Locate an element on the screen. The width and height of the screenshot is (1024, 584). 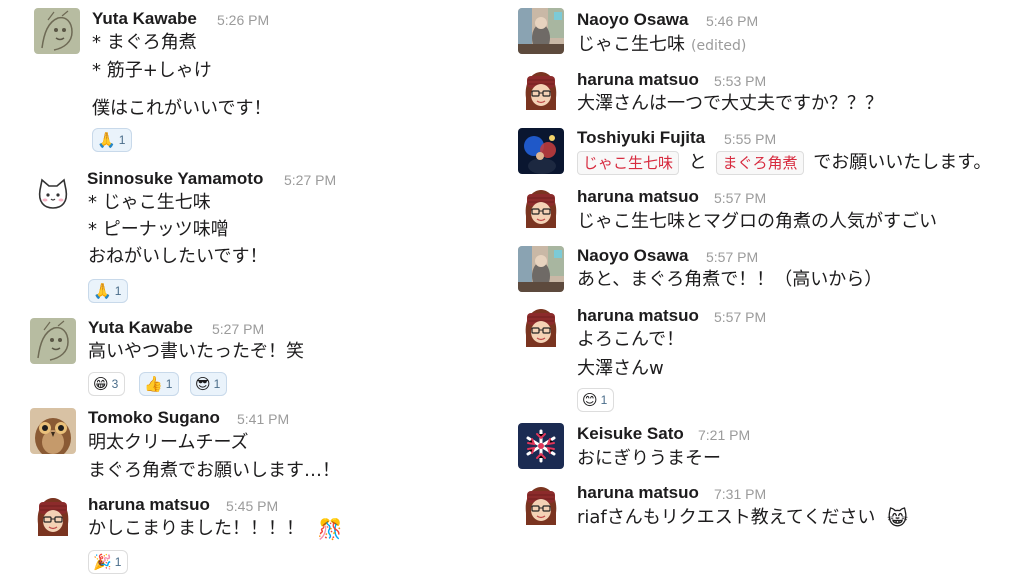
message-text: riafさんもリクエスト教えてください is located at coordinates (726, 517).